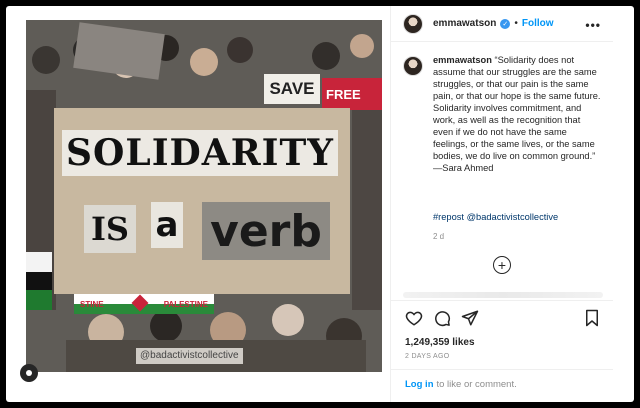  I want to click on caption-username: emmawatson, so click(462, 60).